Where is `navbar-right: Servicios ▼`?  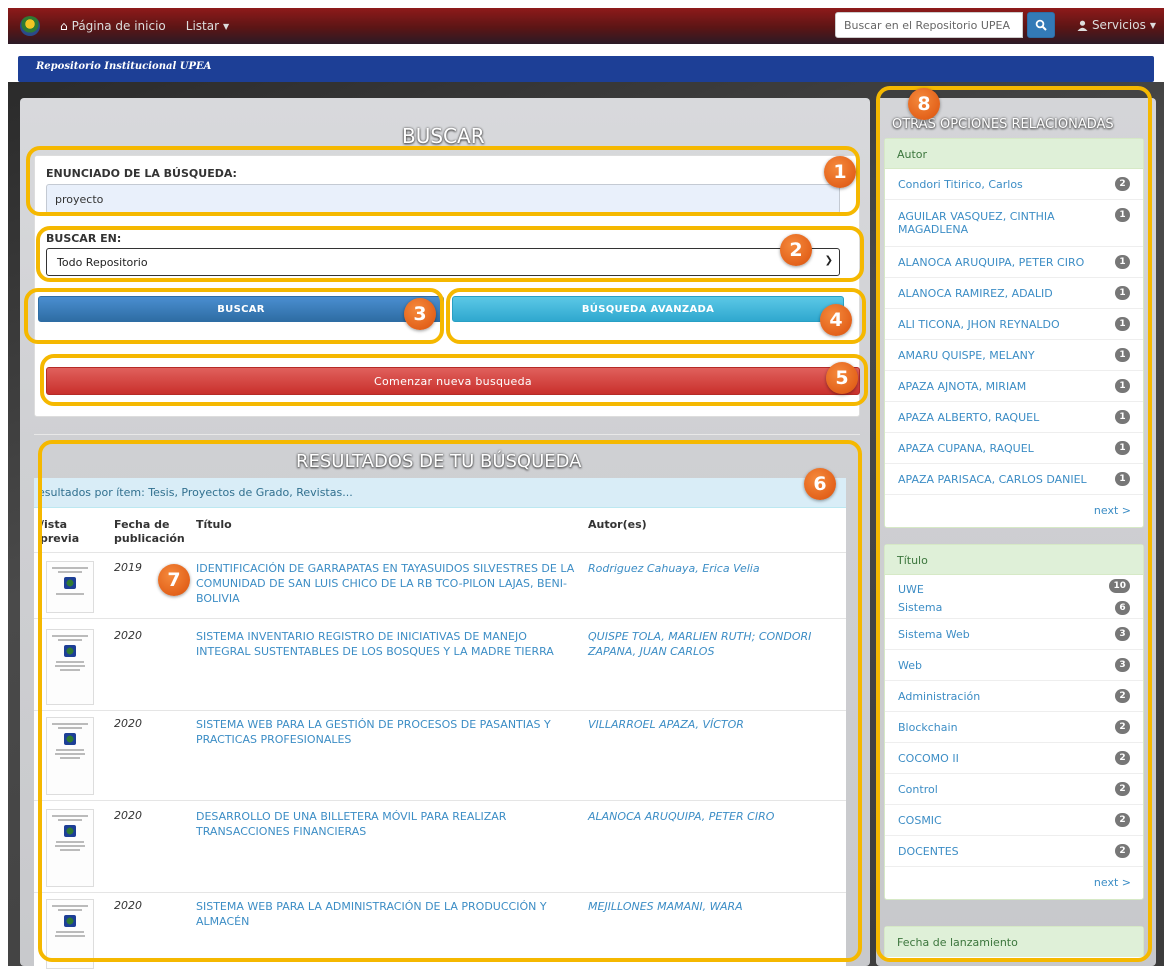 navbar-right: Servicios ▼ is located at coordinates (995, 25).